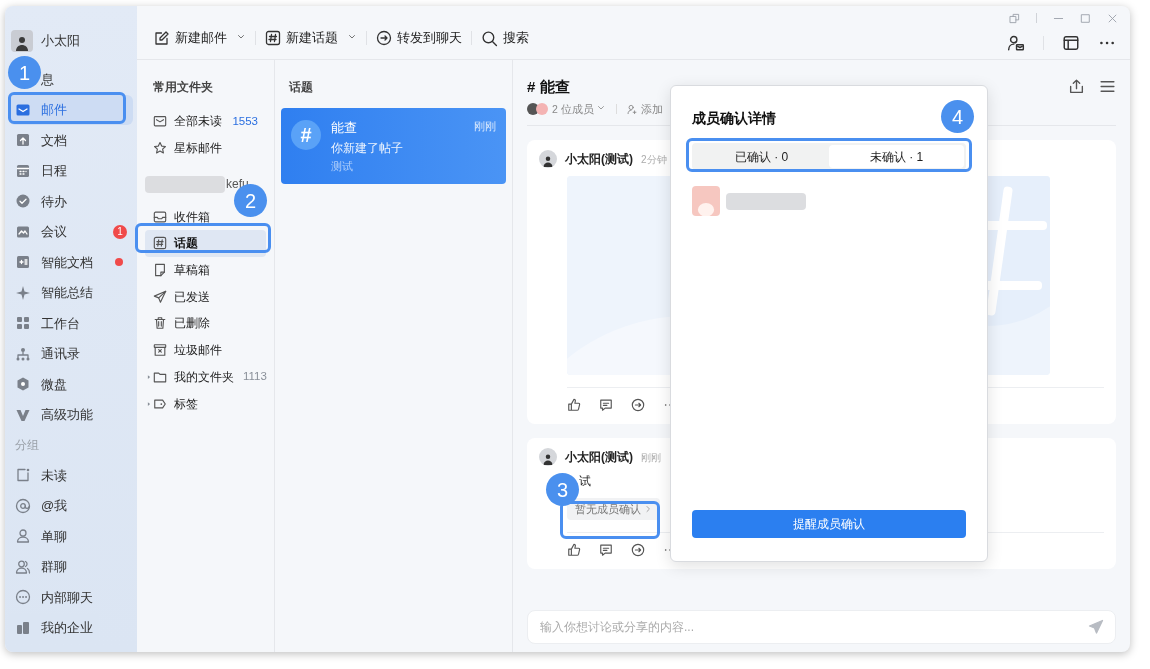  Describe the element at coordinates (205, 121) in the screenshot. I see `folder-item: 全部未读 1553` at that location.